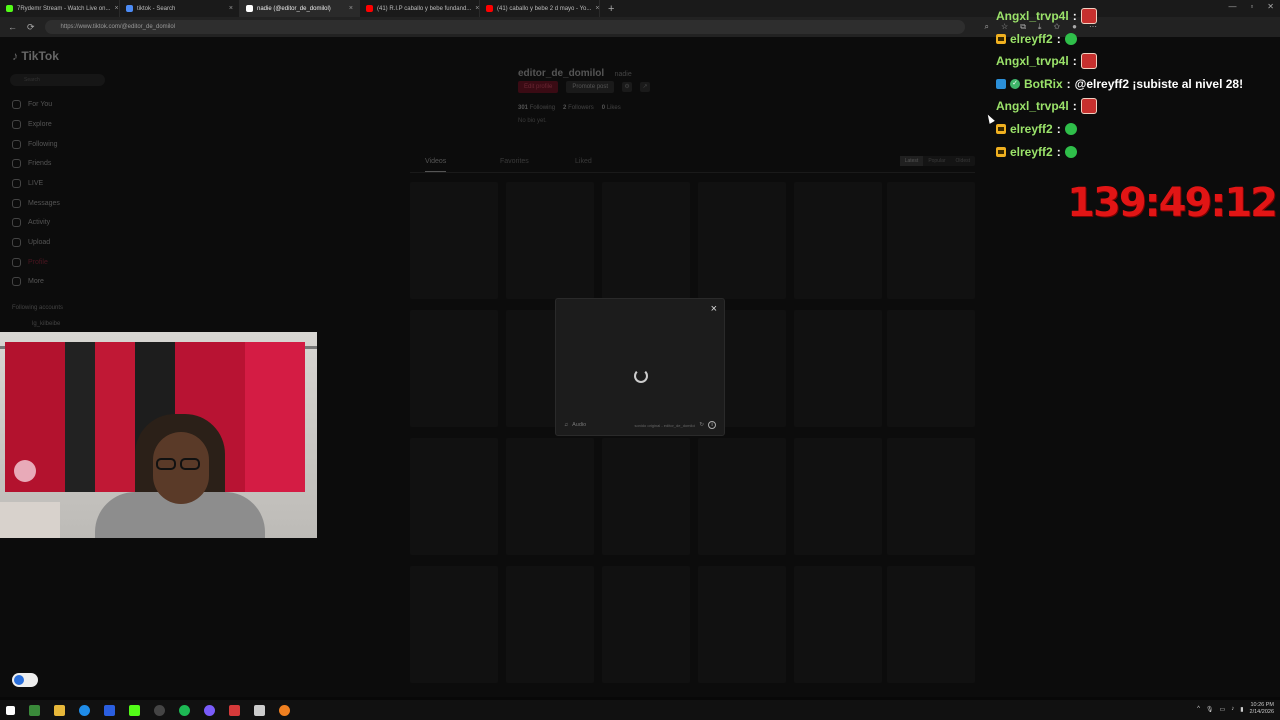  Describe the element at coordinates (514, 161) in the screenshot. I see `tab-favorites: Favorites` at that location.